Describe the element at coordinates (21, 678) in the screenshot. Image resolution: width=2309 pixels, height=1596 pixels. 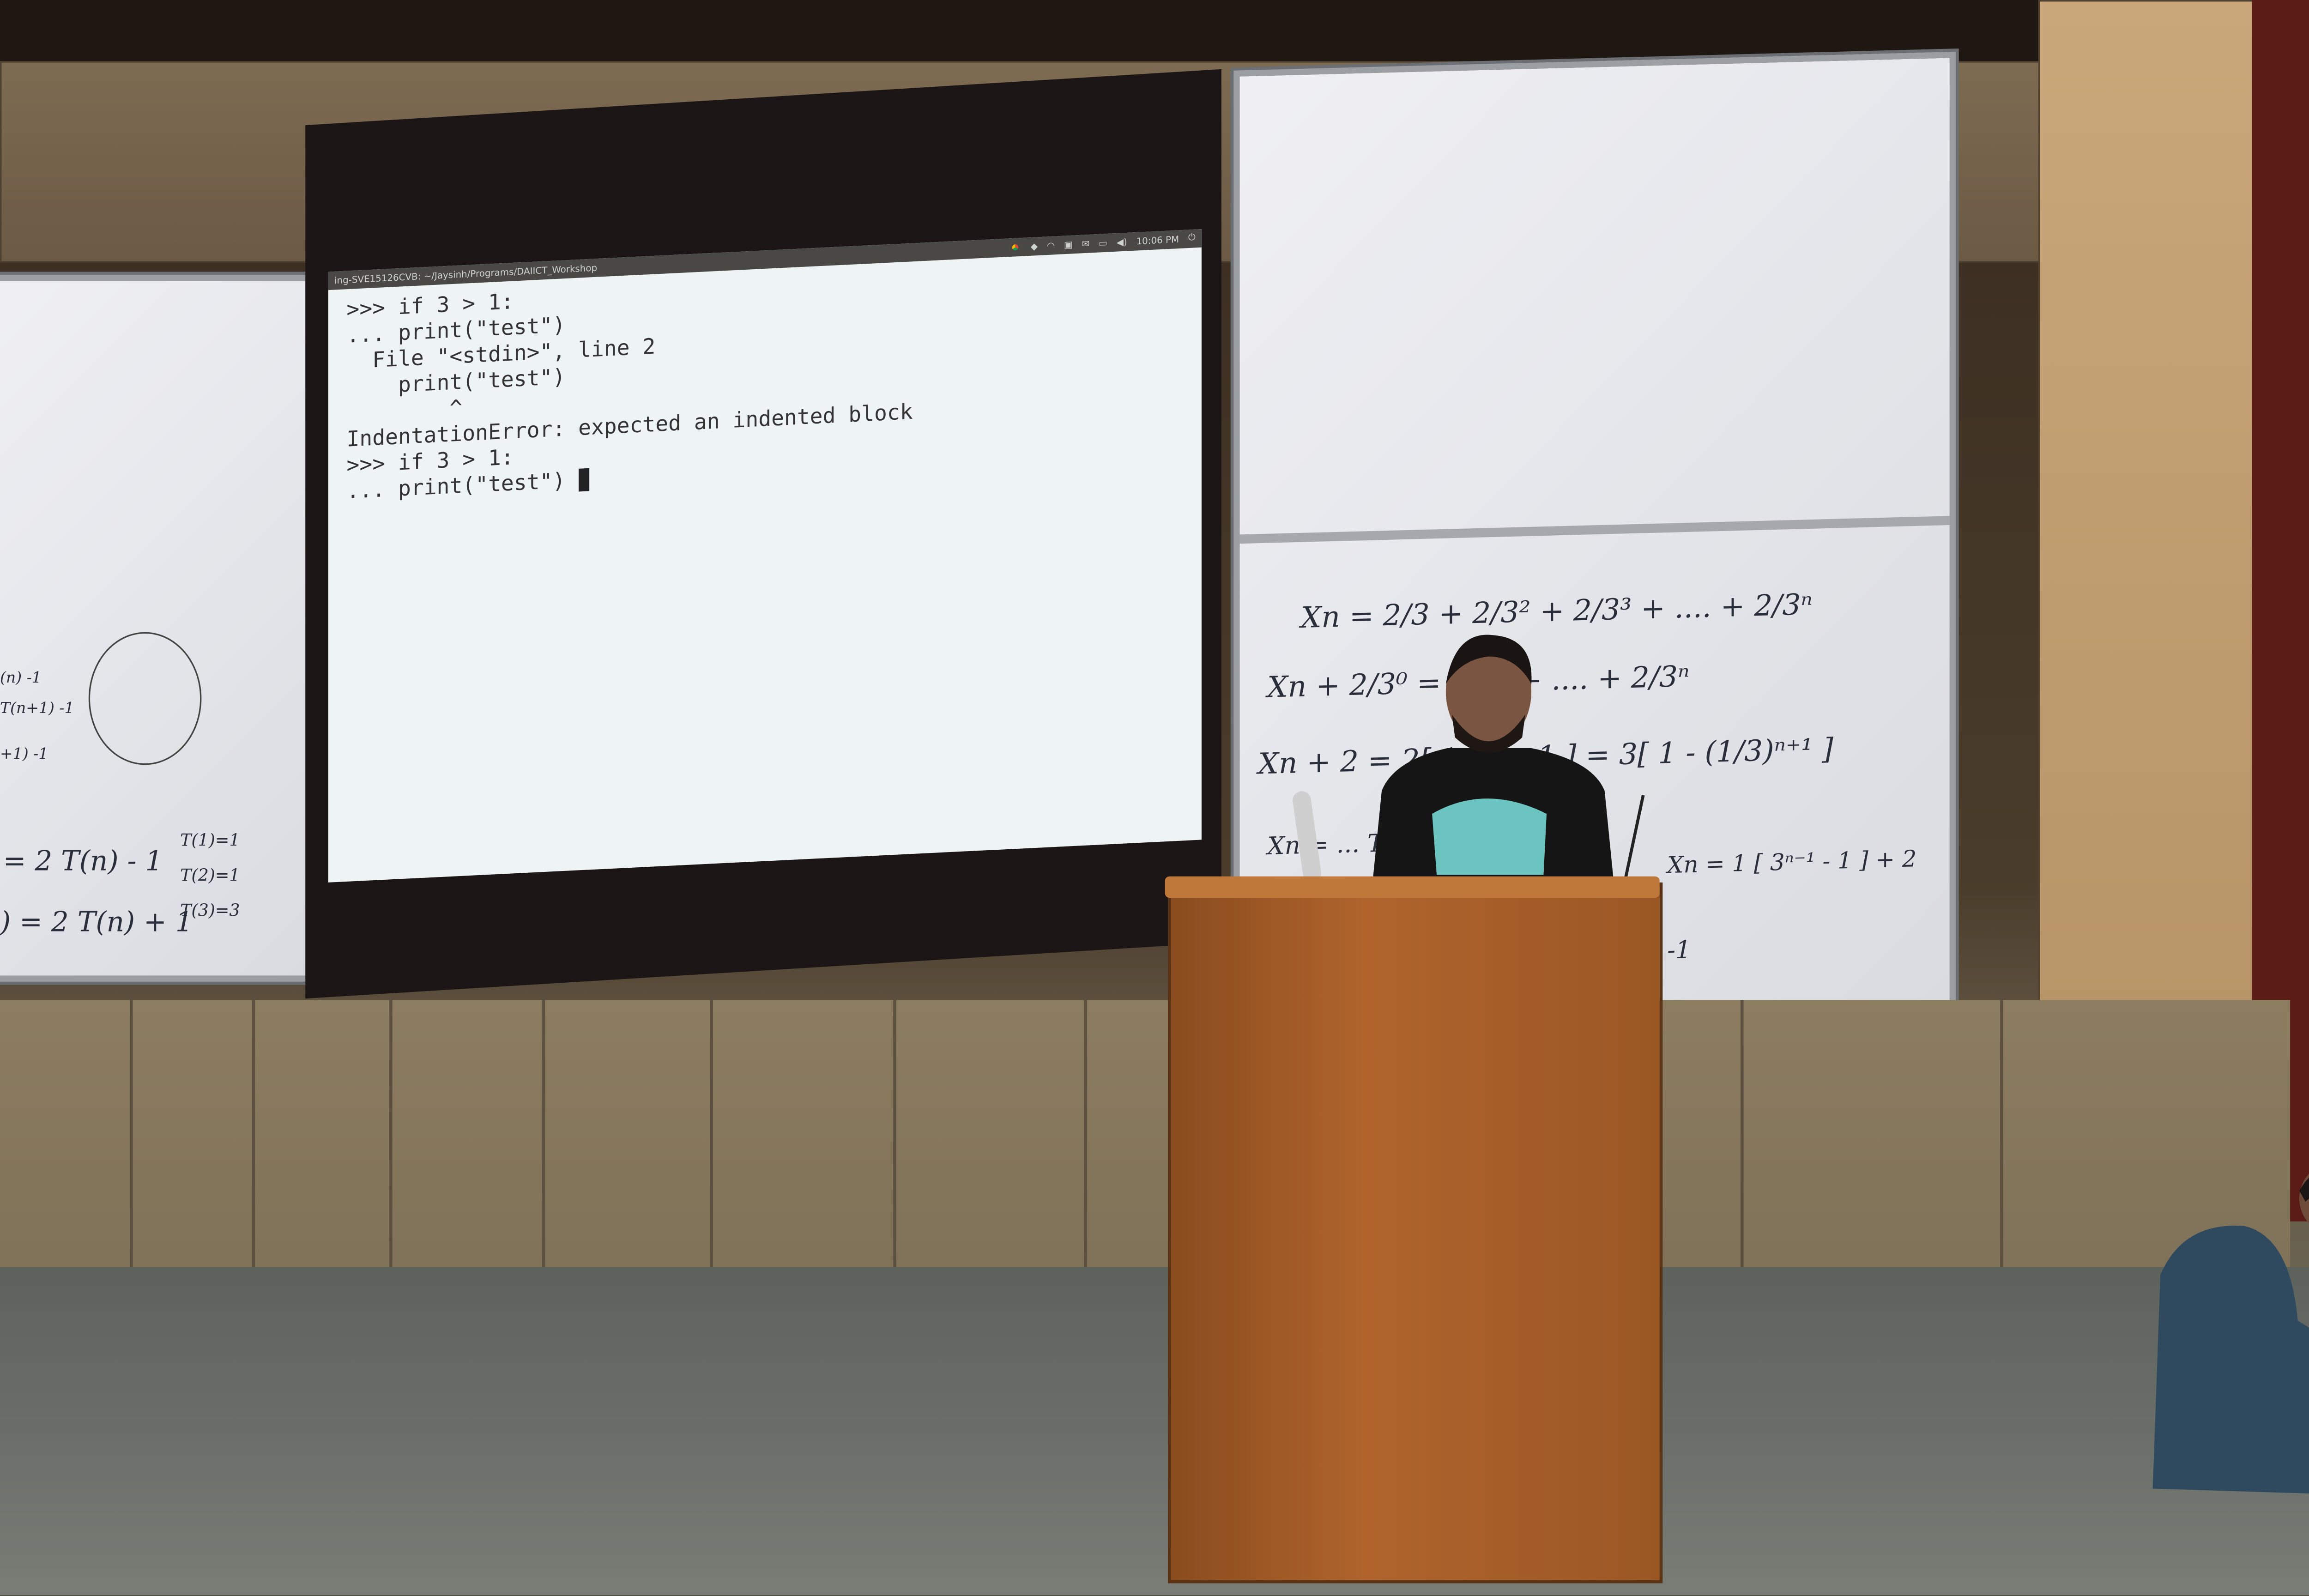
I see `board-text: (n) -1` at that location.